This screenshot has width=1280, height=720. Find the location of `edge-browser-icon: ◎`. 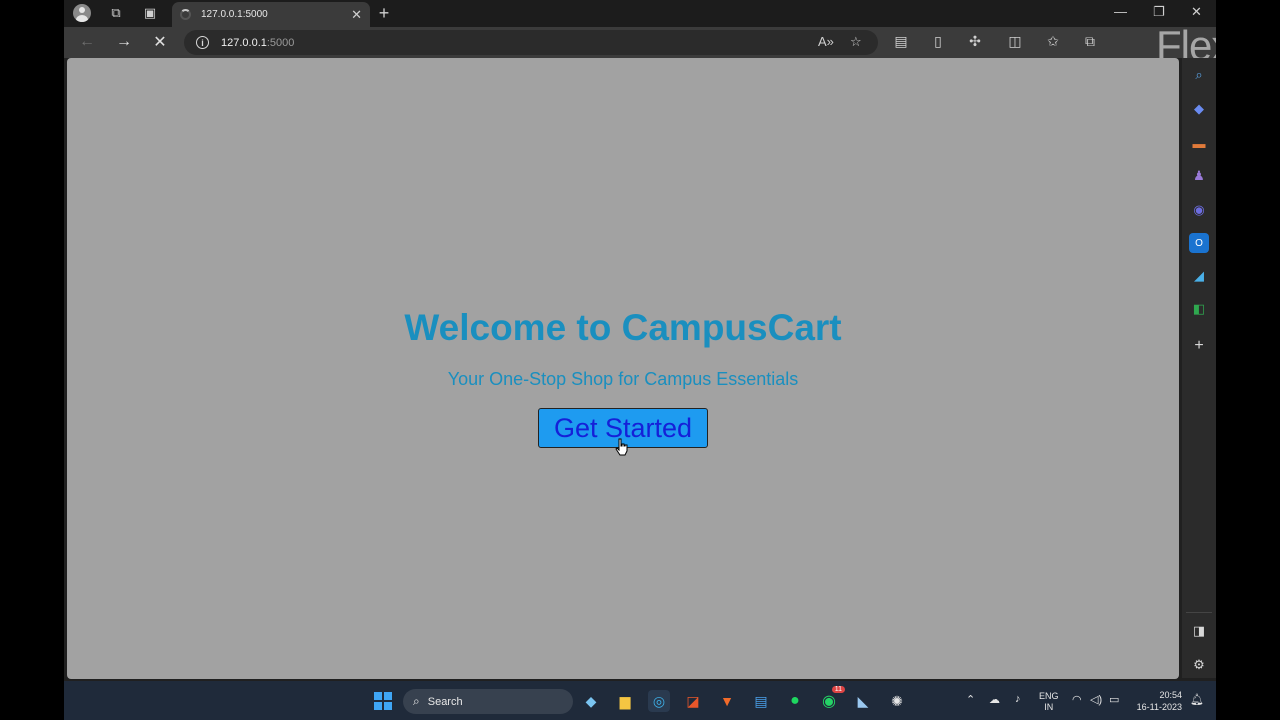

edge-browser-icon: ◎ is located at coordinates (659, 701).